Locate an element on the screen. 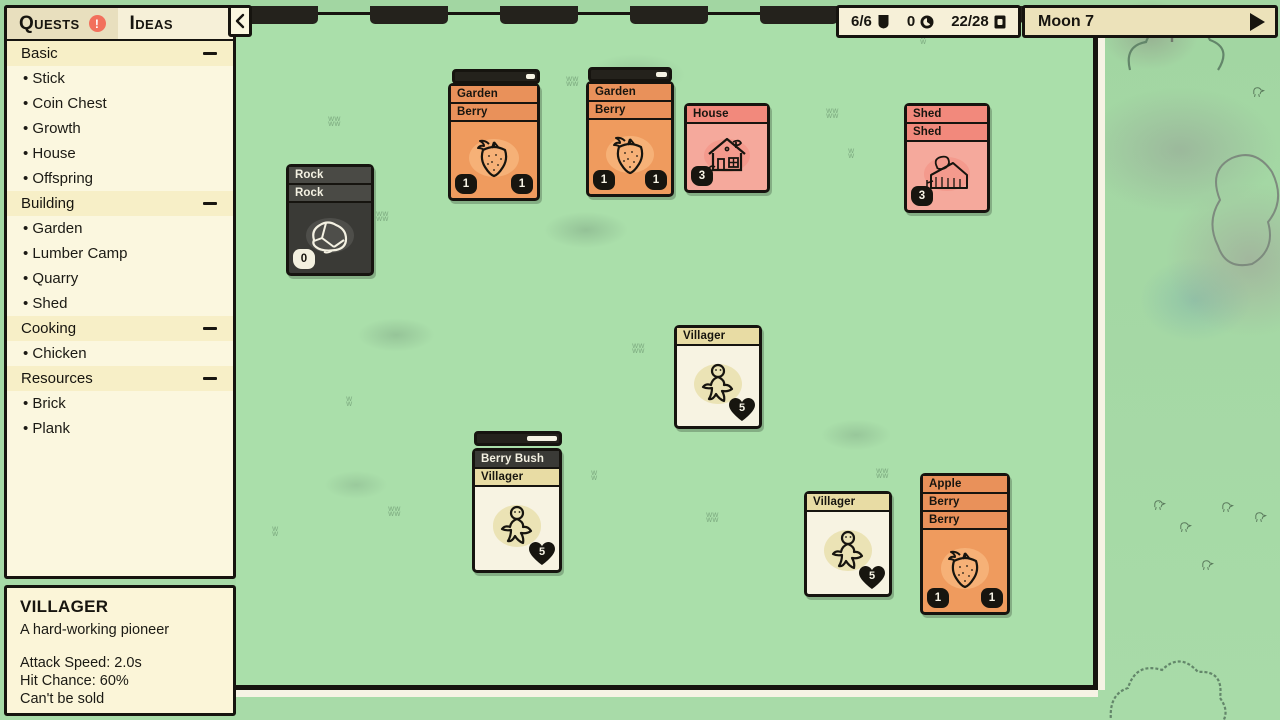  quest-item-brick: • Brick is located at coordinates (120, 403).